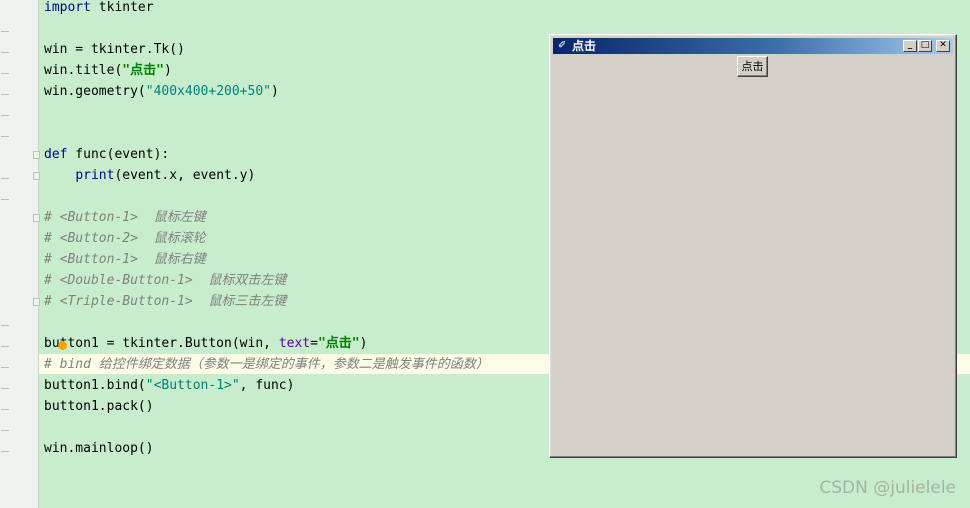 Image resolution: width=970 pixels, height=508 pixels. What do you see at coordinates (125, 217) in the screenshot?
I see `comment-line: # <Button-1> 鼠标左键` at bounding box center [125, 217].